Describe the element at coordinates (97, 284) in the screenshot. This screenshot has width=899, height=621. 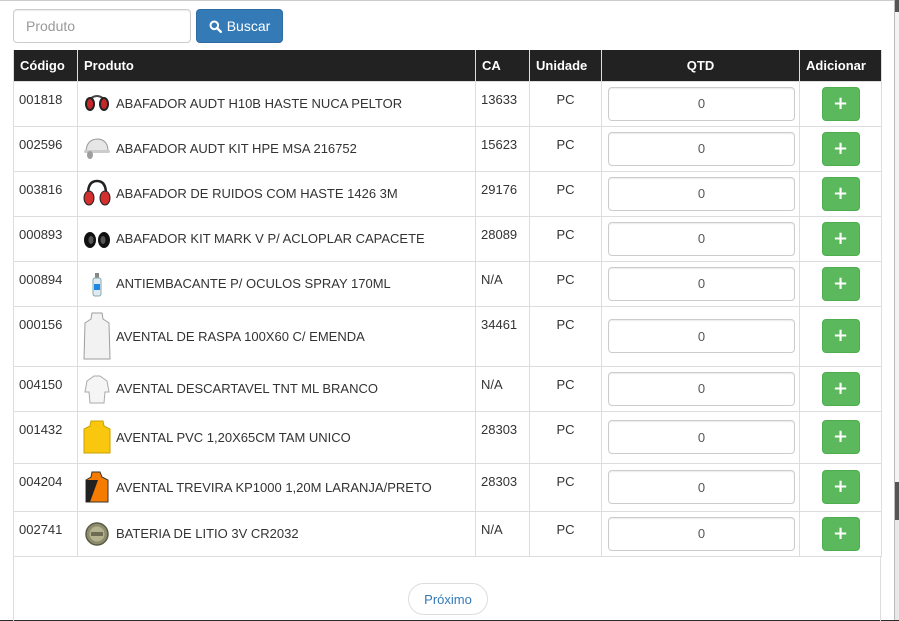
I see `spray-bottle-icon` at that location.